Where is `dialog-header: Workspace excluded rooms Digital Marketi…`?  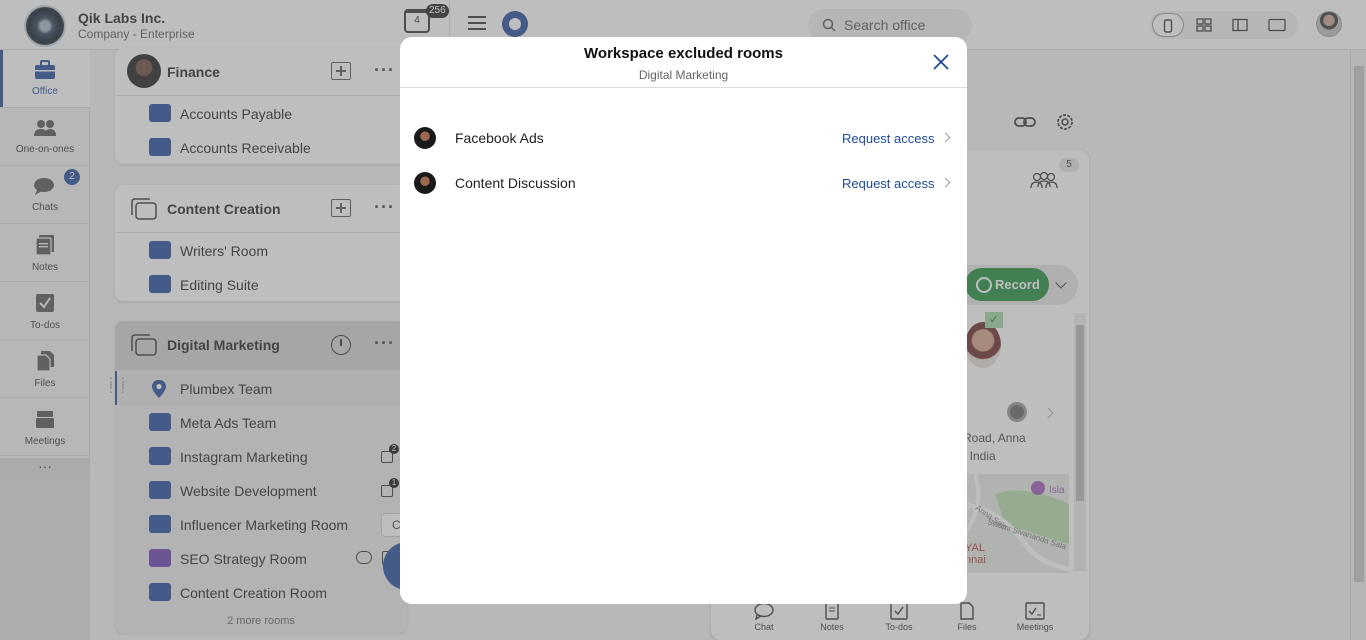 dialog-header: Workspace excluded rooms Digital Marketi… is located at coordinates (683, 62).